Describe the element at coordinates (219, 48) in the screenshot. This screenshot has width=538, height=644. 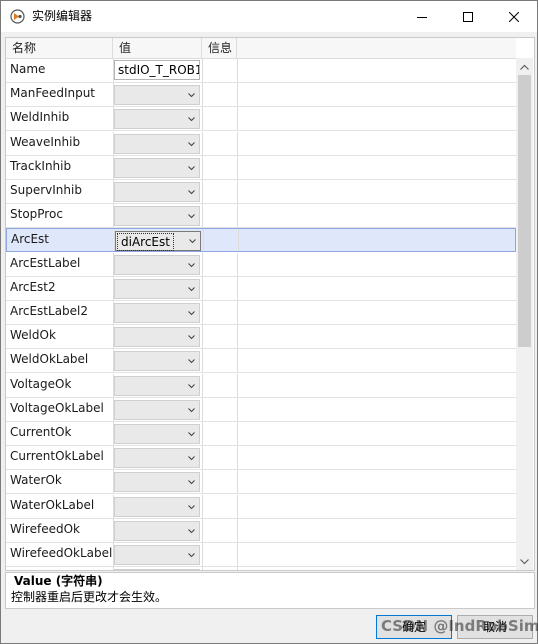
I see `column-header-info: 信息` at that location.